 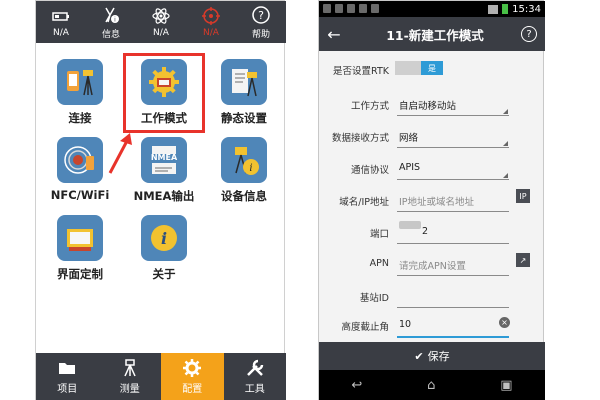 I want to click on atom-icon, so click(x=161, y=16).